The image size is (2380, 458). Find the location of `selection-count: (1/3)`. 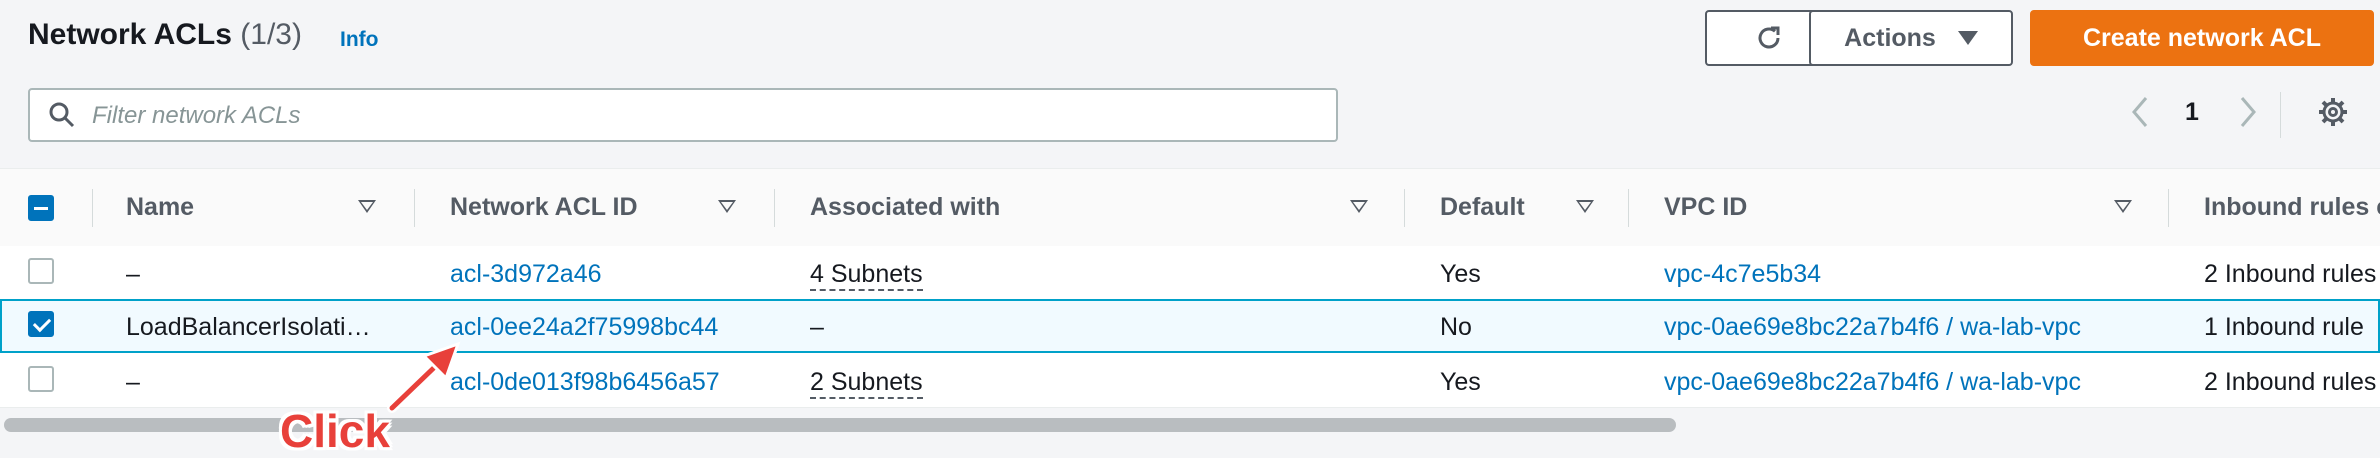

selection-count: (1/3) is located at coordinates (271, 34).